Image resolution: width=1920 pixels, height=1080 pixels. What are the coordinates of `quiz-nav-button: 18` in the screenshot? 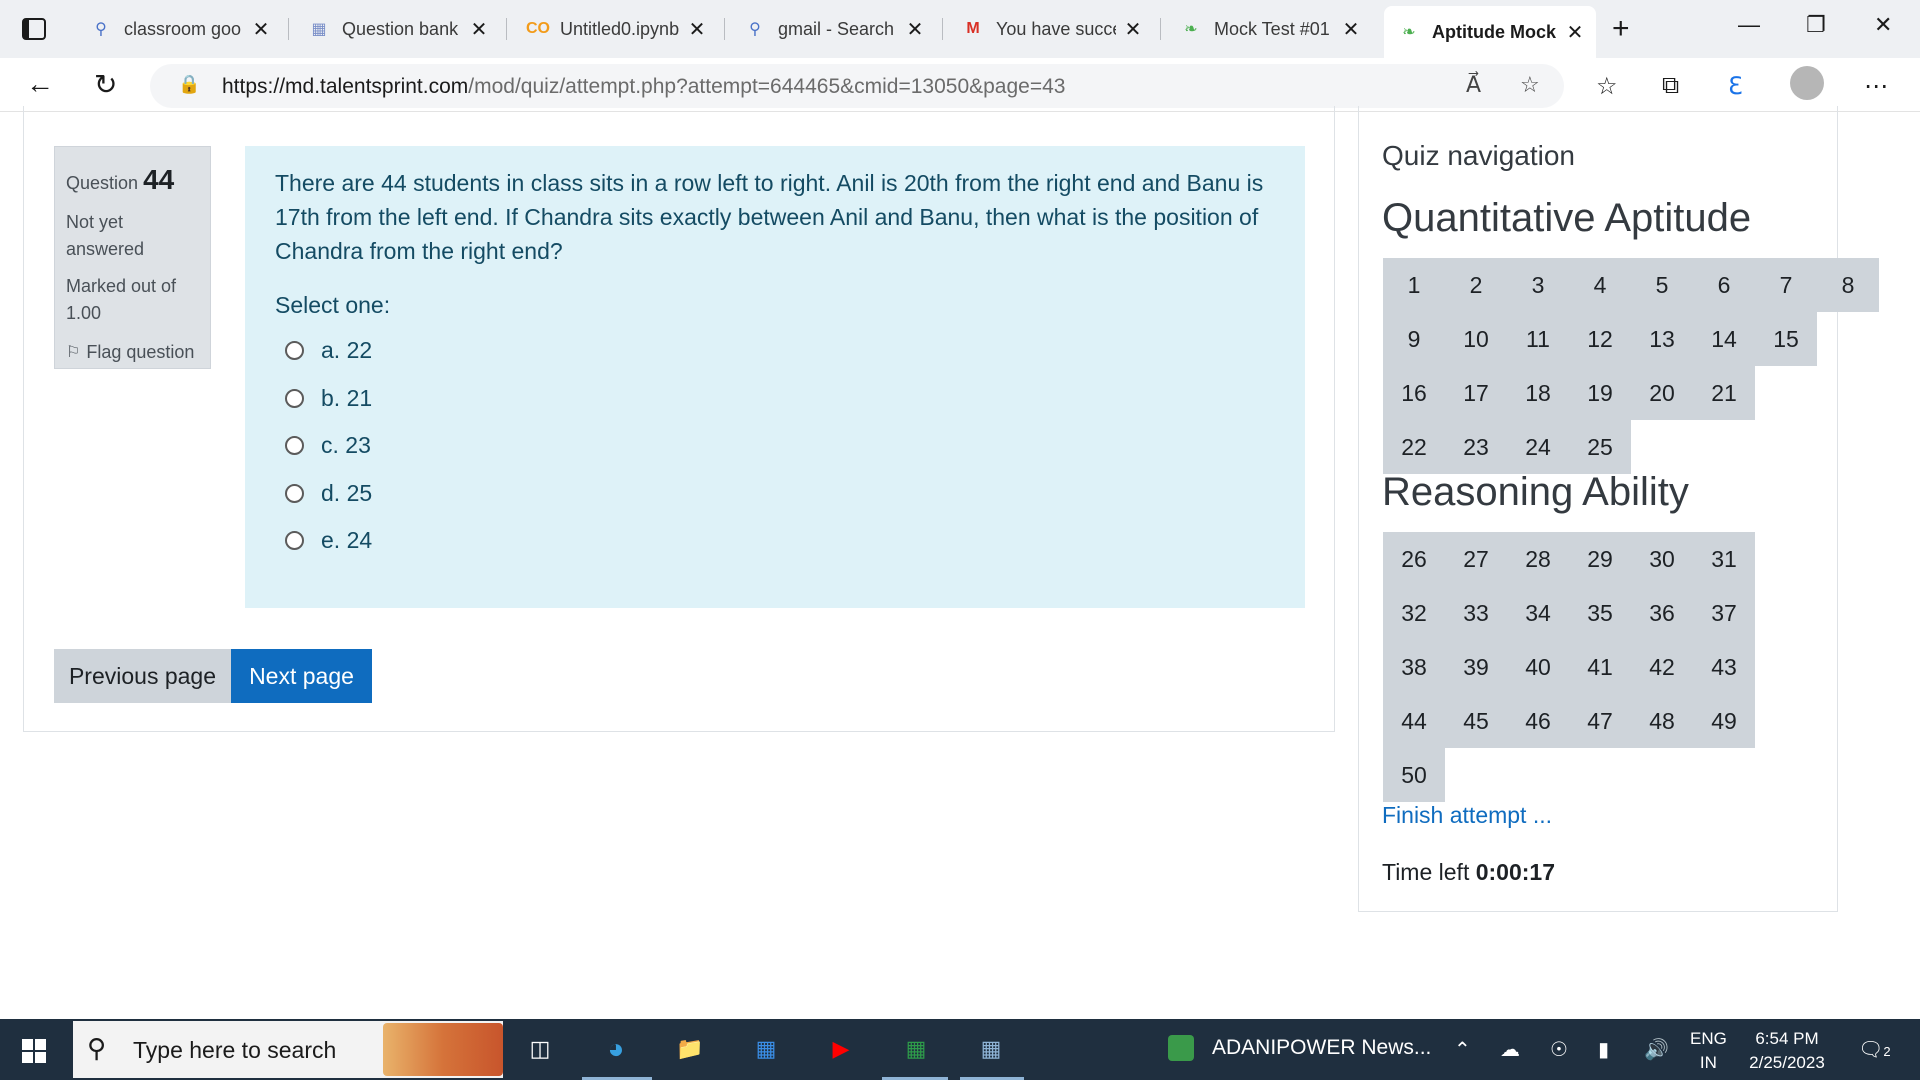 It's located at (1538, 393).